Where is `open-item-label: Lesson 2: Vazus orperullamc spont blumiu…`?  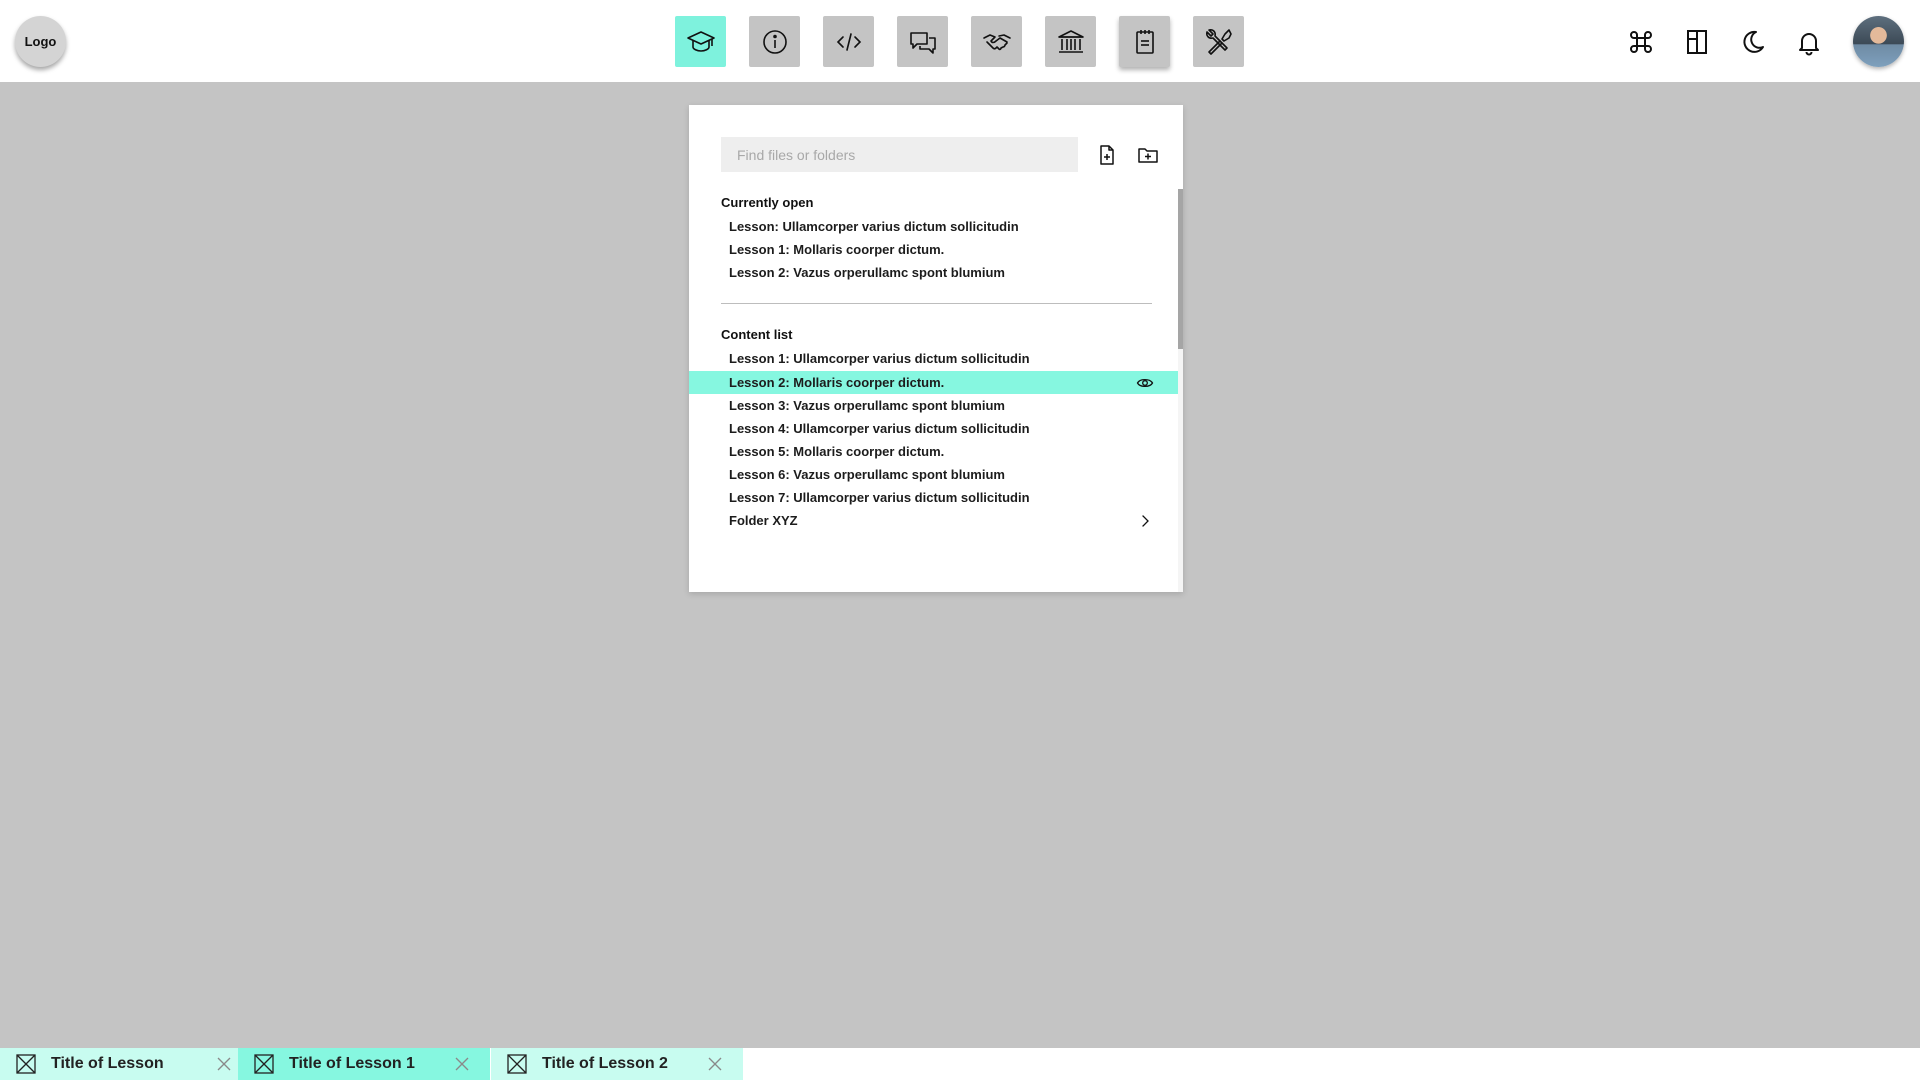 open-item-label: Lesson 2: Vazus orperullamc spont blumiu… is located at coordinates (867, 272).